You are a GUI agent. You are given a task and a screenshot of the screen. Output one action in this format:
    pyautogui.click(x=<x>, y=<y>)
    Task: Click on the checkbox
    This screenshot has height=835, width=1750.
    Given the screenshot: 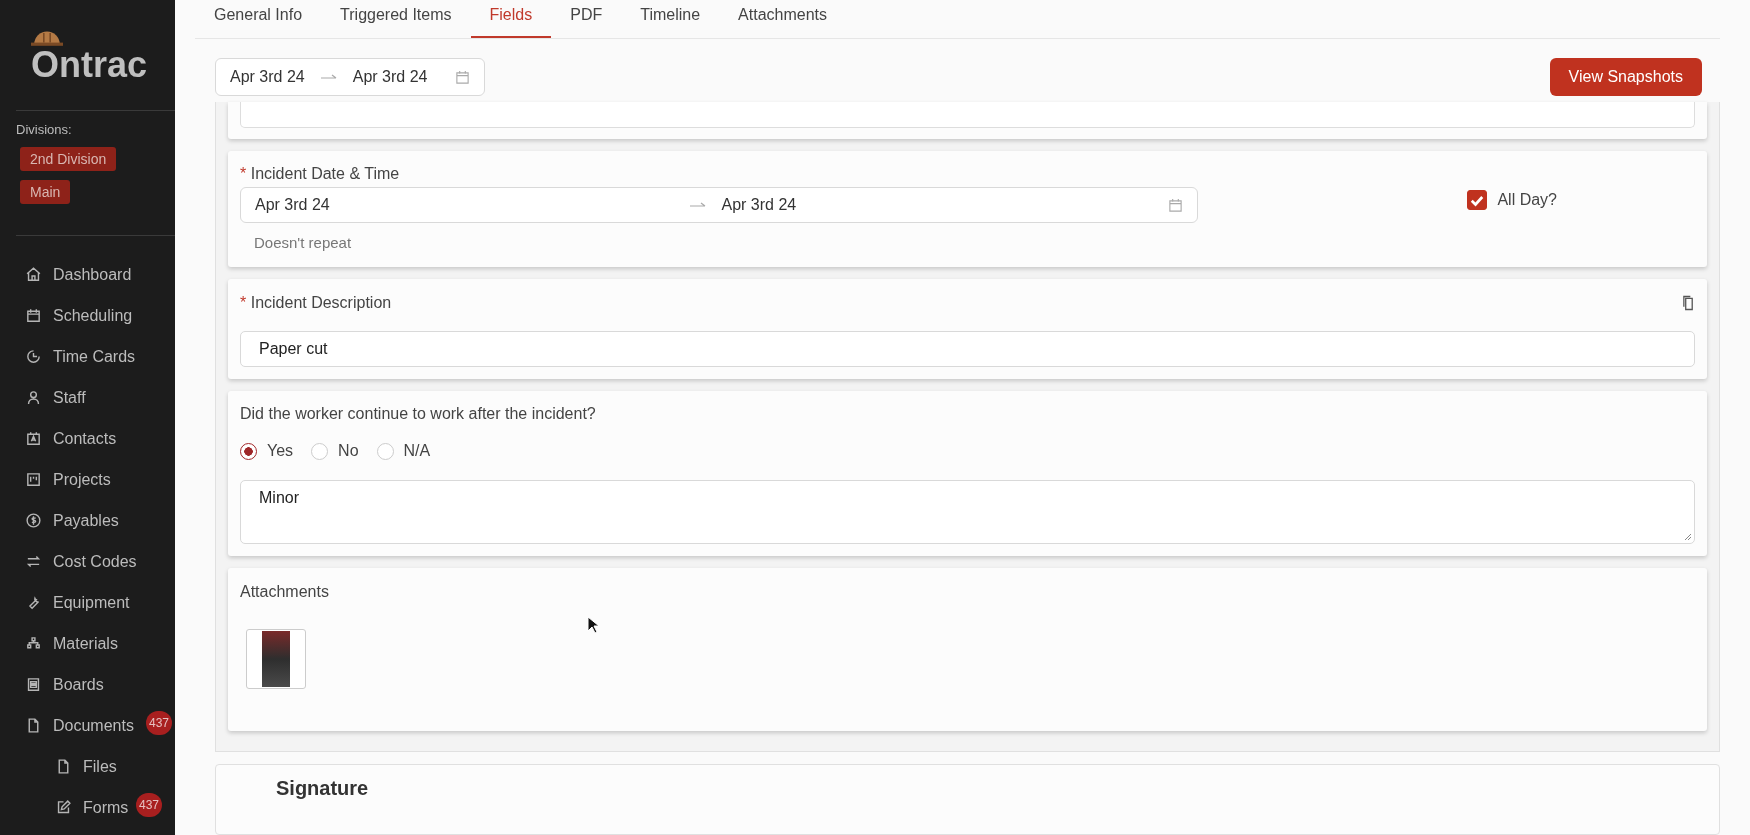 What is the action you would take?
    pyautogui.click(x=1477, y=200)
    